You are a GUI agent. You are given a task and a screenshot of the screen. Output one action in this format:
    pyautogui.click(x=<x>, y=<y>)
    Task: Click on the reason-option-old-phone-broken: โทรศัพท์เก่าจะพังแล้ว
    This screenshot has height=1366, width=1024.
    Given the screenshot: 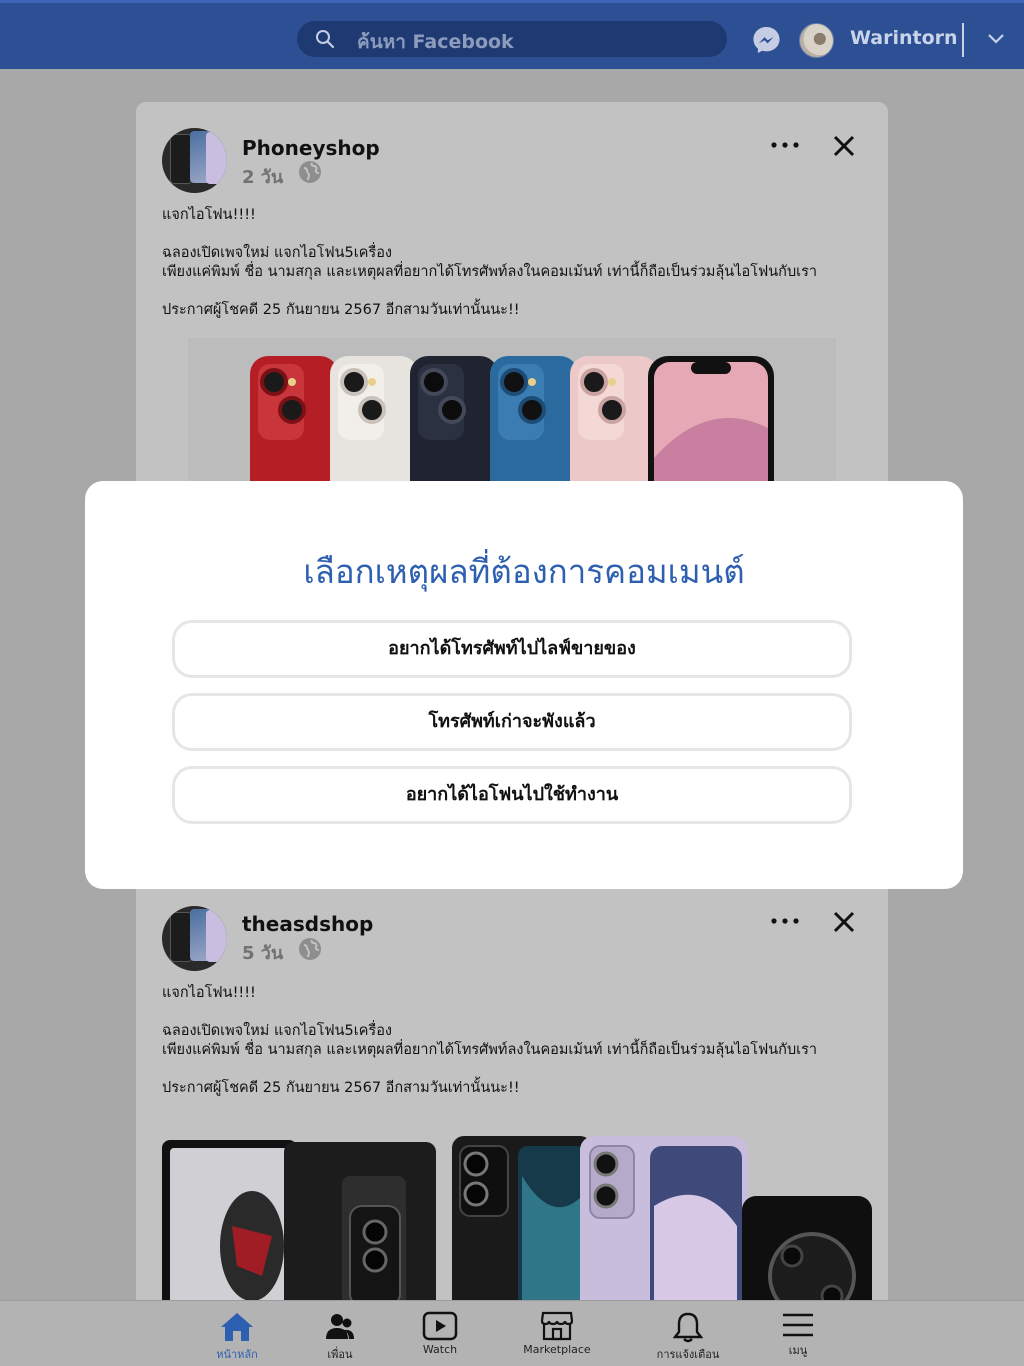 What is the action you would take?
    pyautogui.click(x=512, y=722)
    